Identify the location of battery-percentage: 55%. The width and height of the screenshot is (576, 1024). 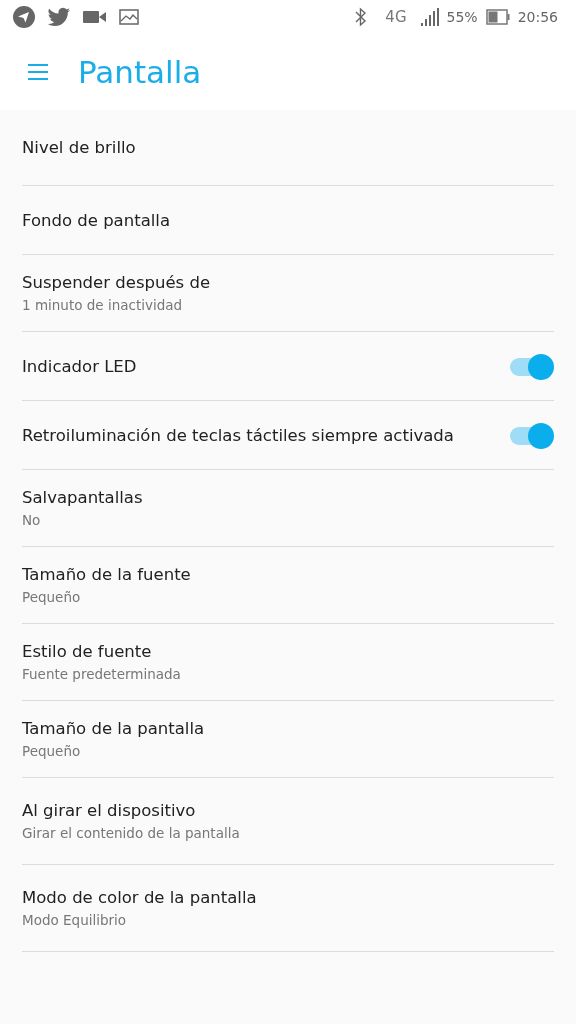
(462, 17).